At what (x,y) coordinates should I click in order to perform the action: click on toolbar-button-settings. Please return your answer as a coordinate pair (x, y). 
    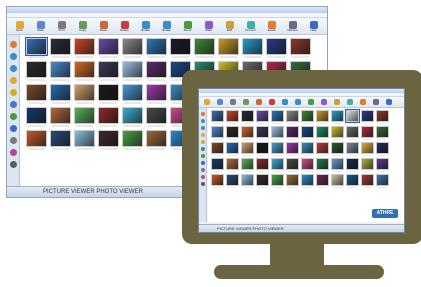
    Looking at the image, I should click on (376, 102).